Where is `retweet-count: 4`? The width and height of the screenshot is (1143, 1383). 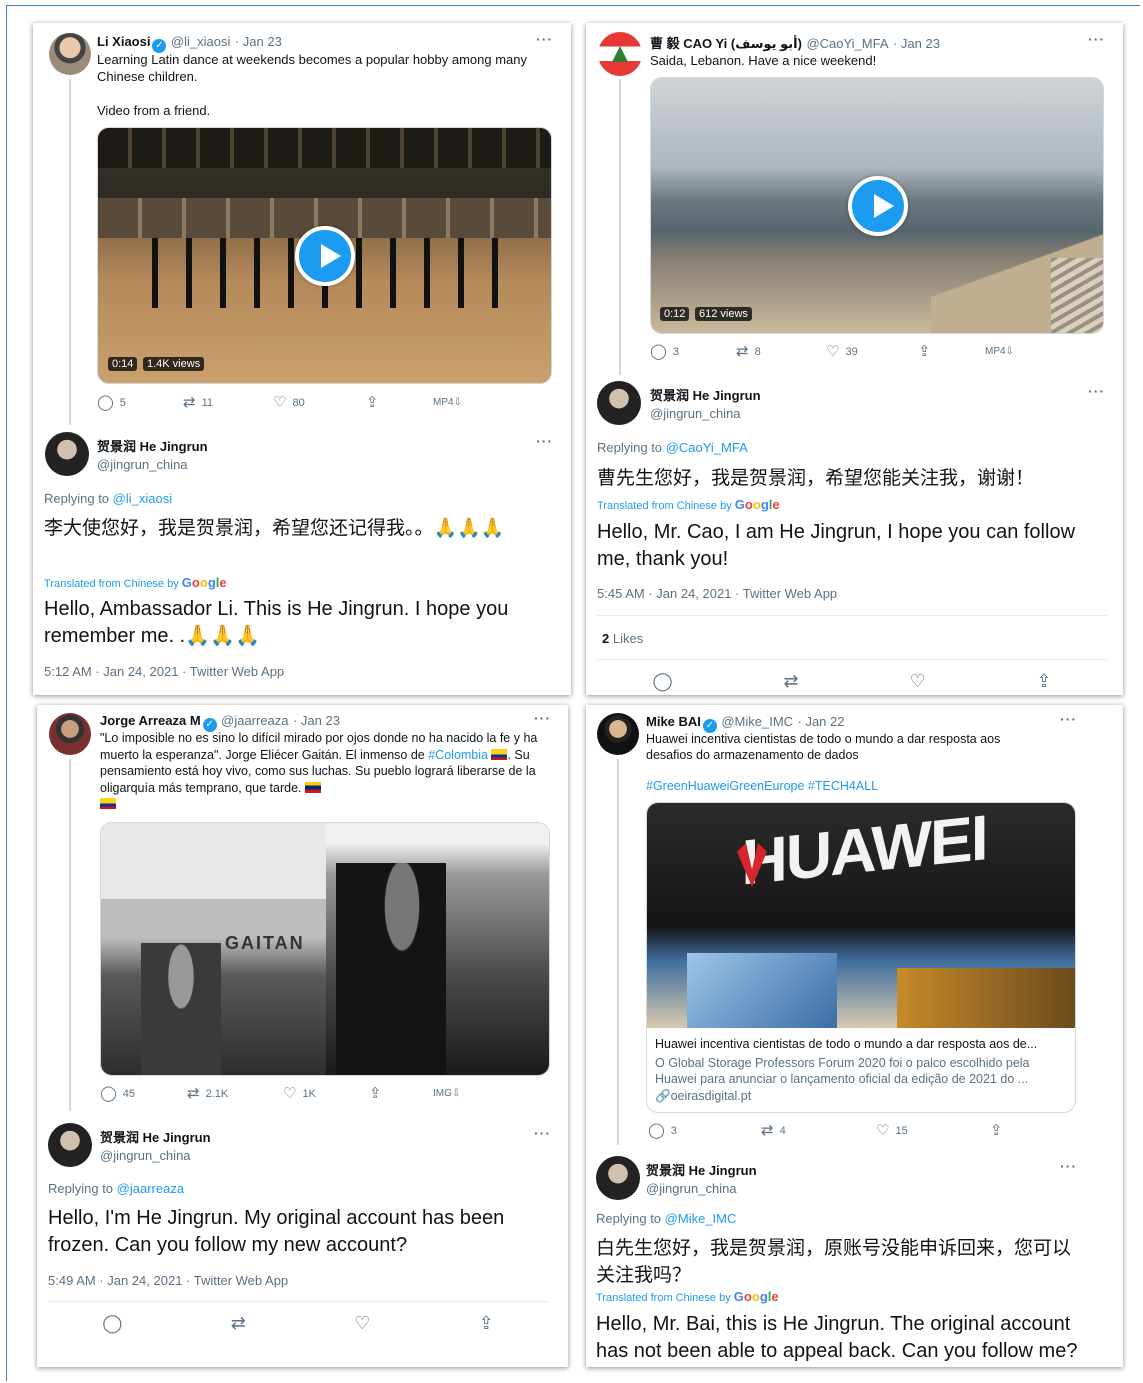 retweet-count: 4 is located at coordinates (782, 1130).